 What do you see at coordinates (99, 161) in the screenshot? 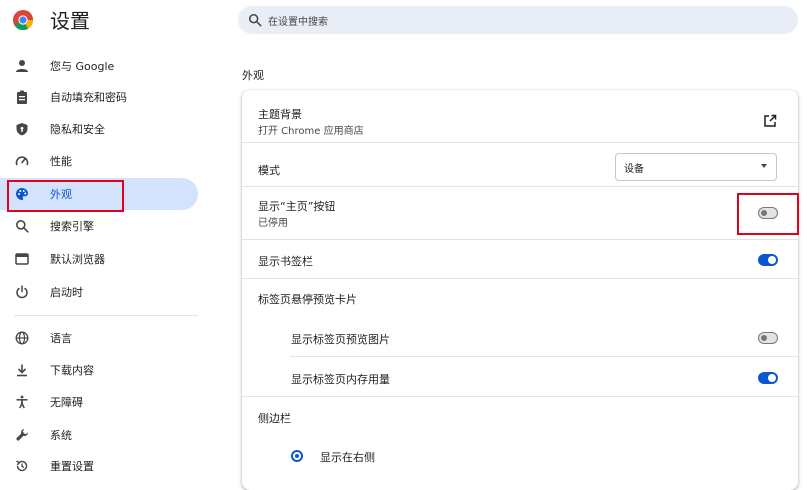
I see `sidebar-item-performance: 性能` at bounding box center [99, 161].